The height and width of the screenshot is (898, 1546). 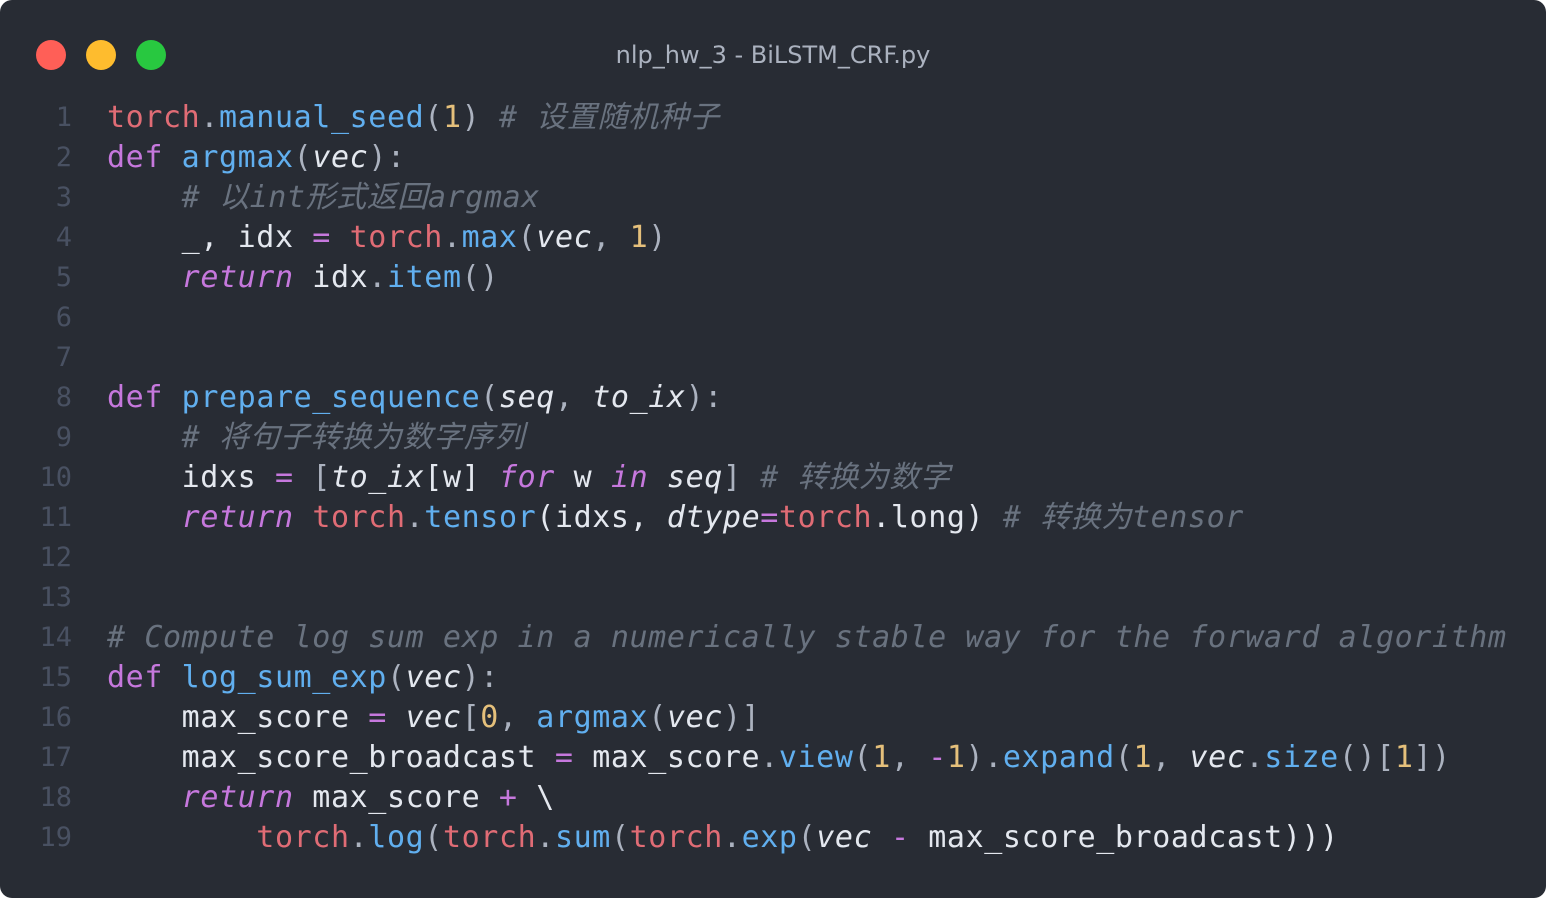 I want to click on code-token: )., so click(x=984, y=757).